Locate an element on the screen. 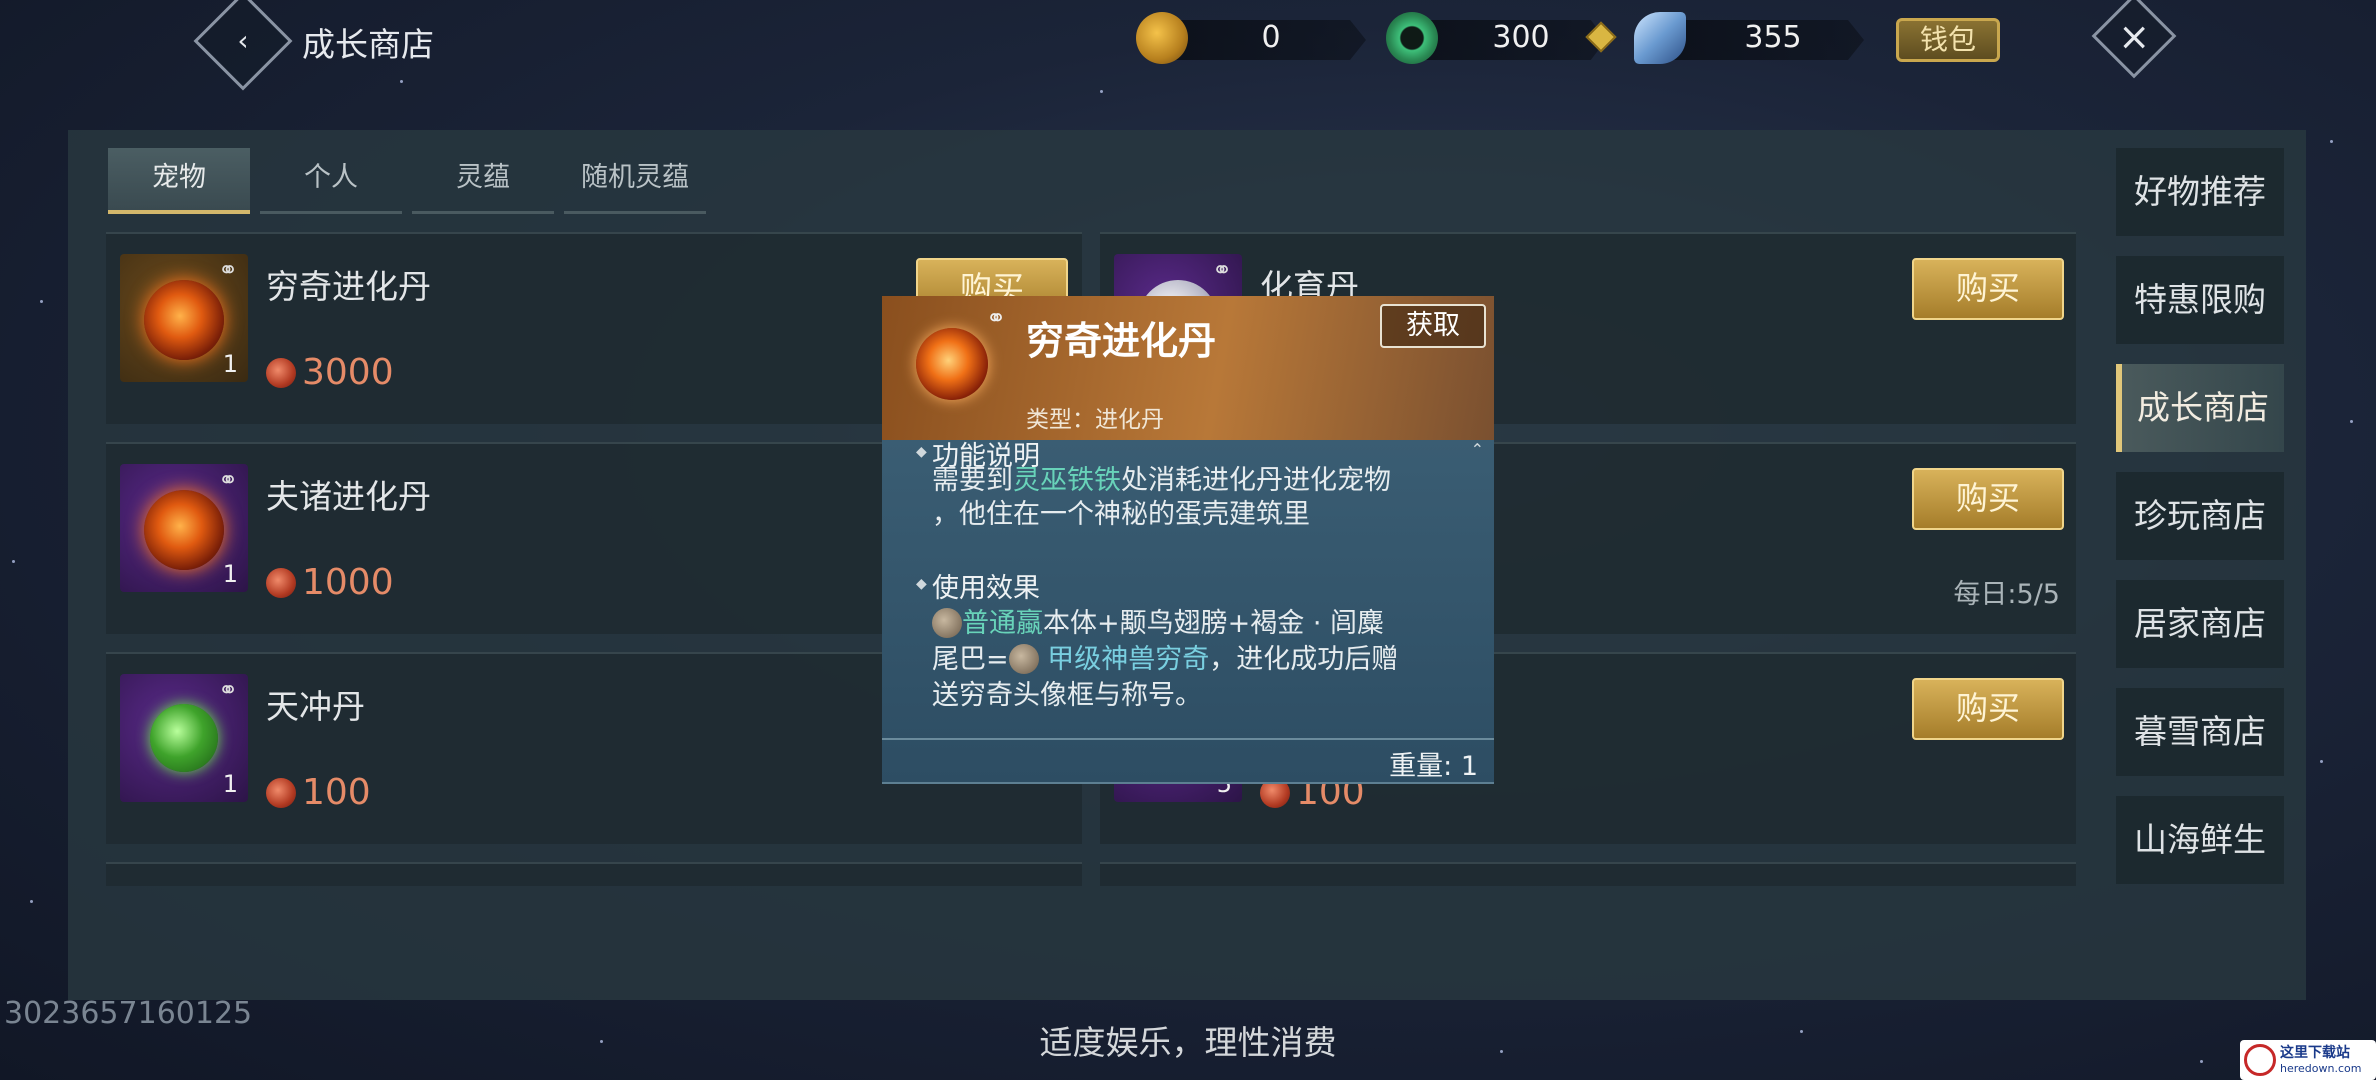 The height and width of the screenshot is (1080, 2376). divider is located at coordinates (1188, 739).